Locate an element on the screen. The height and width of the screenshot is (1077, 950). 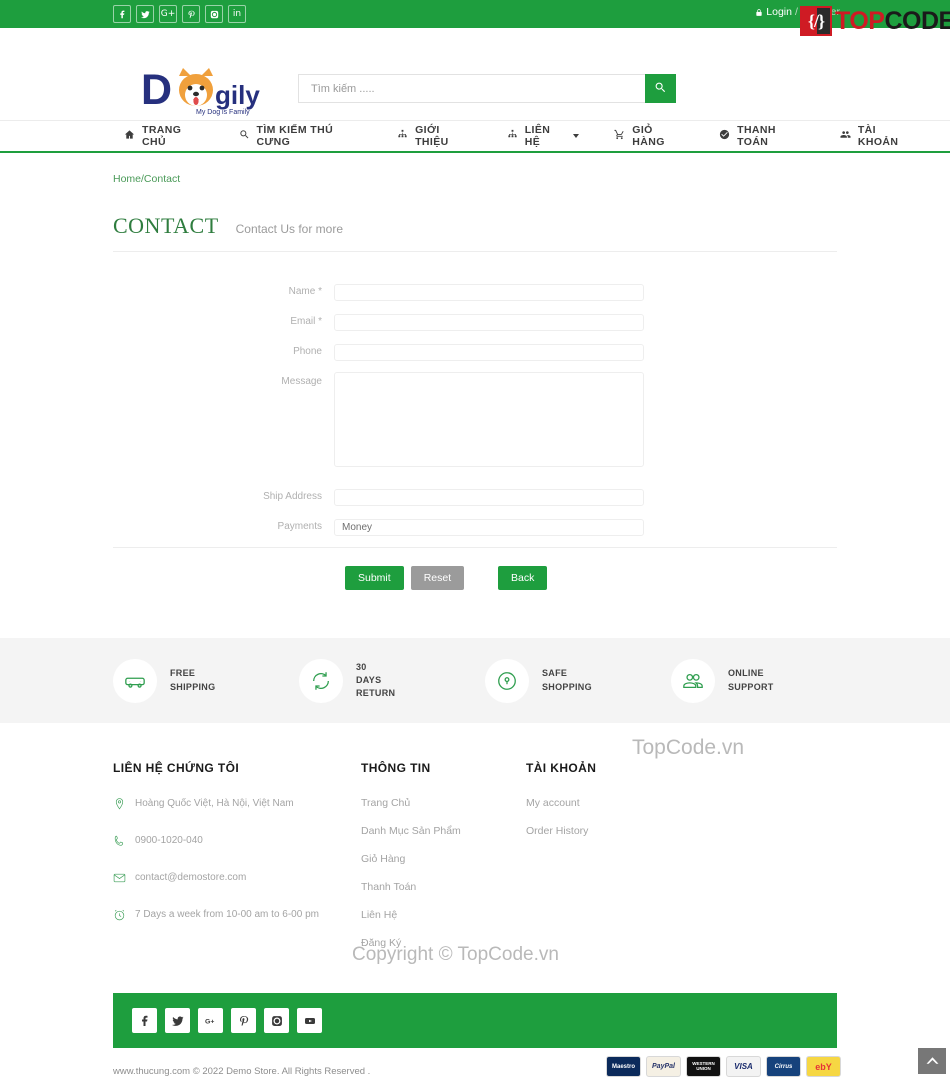
feature-line1: SAFE is located at coordinates (555, 673).